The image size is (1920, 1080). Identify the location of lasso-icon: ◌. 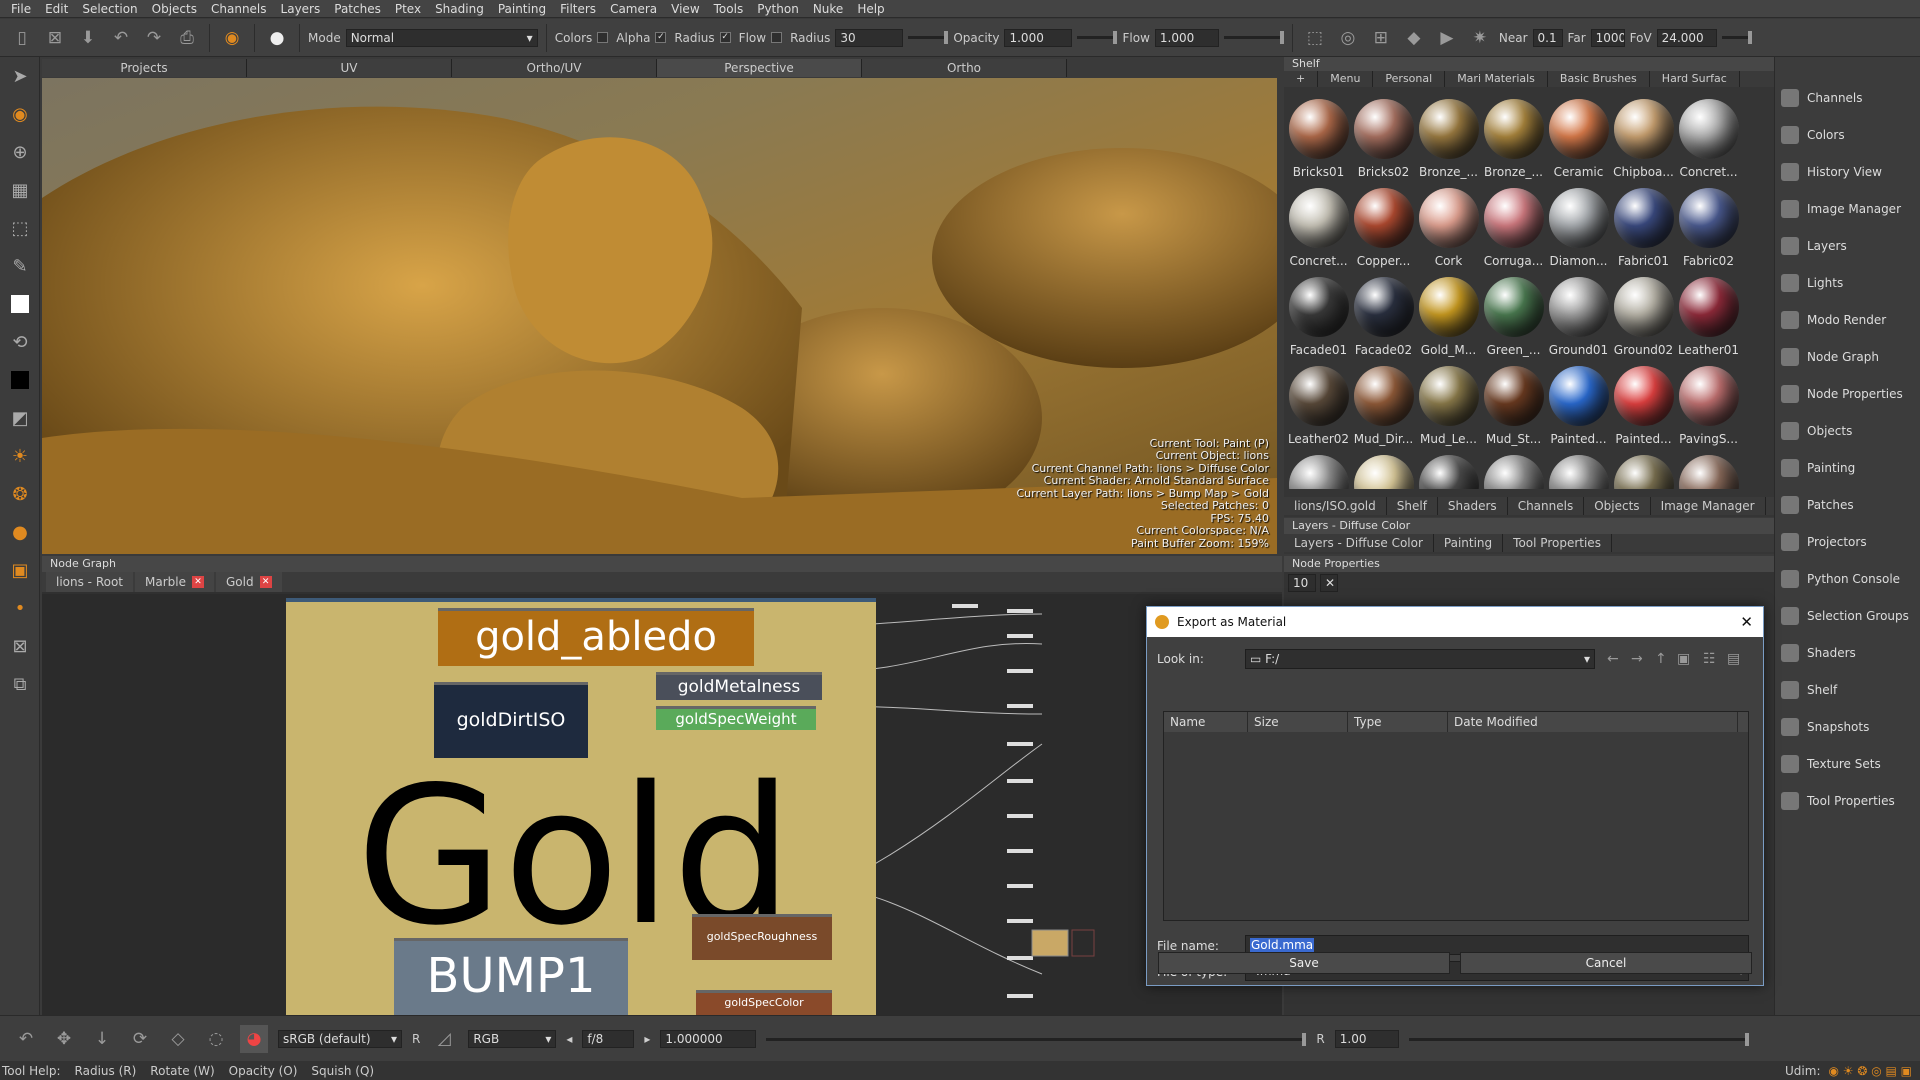
(216, 1039).